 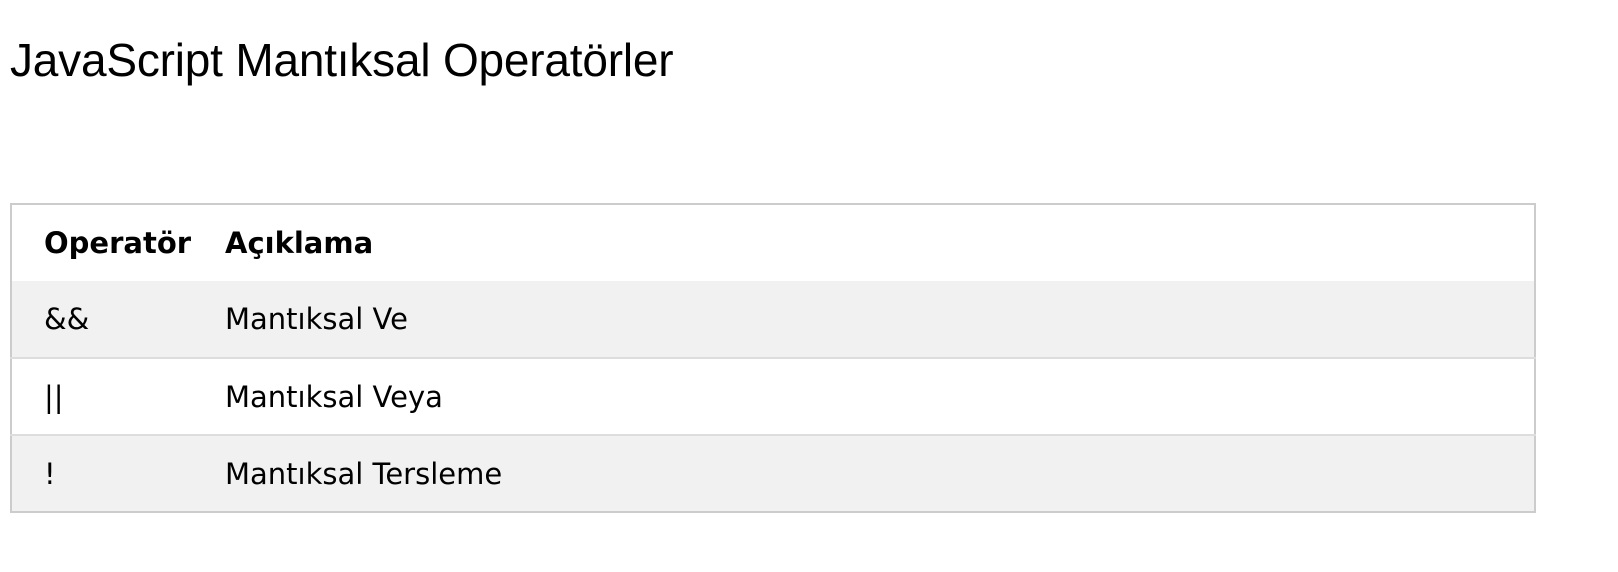 I want to click on table-header: Operatör Açıklama, so click(x=773, y=242).